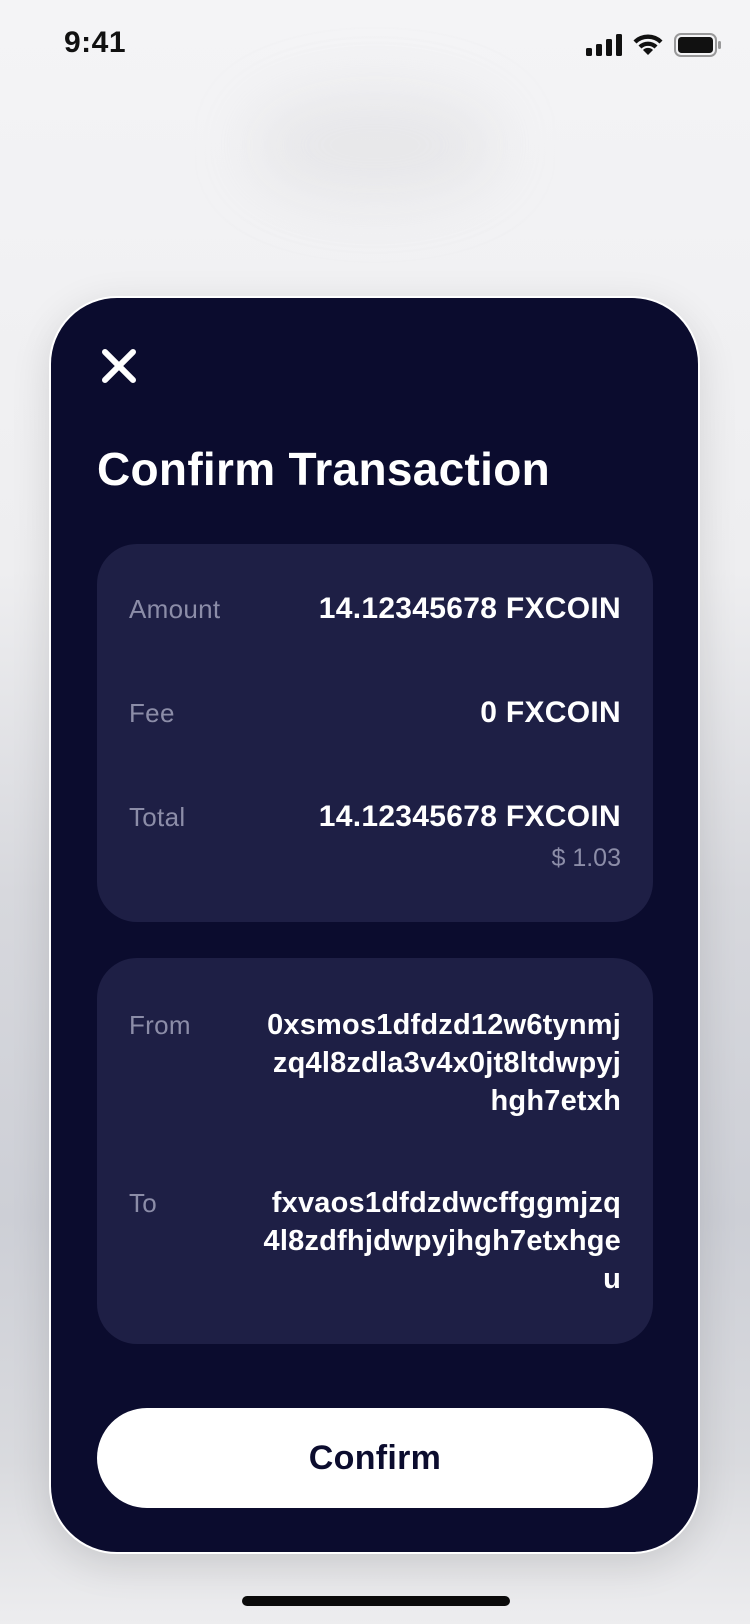 The image size is (750, 1624). Describe the element at coordinates (160, 1025) in the screenshot. I see `from-label: From` at that location.